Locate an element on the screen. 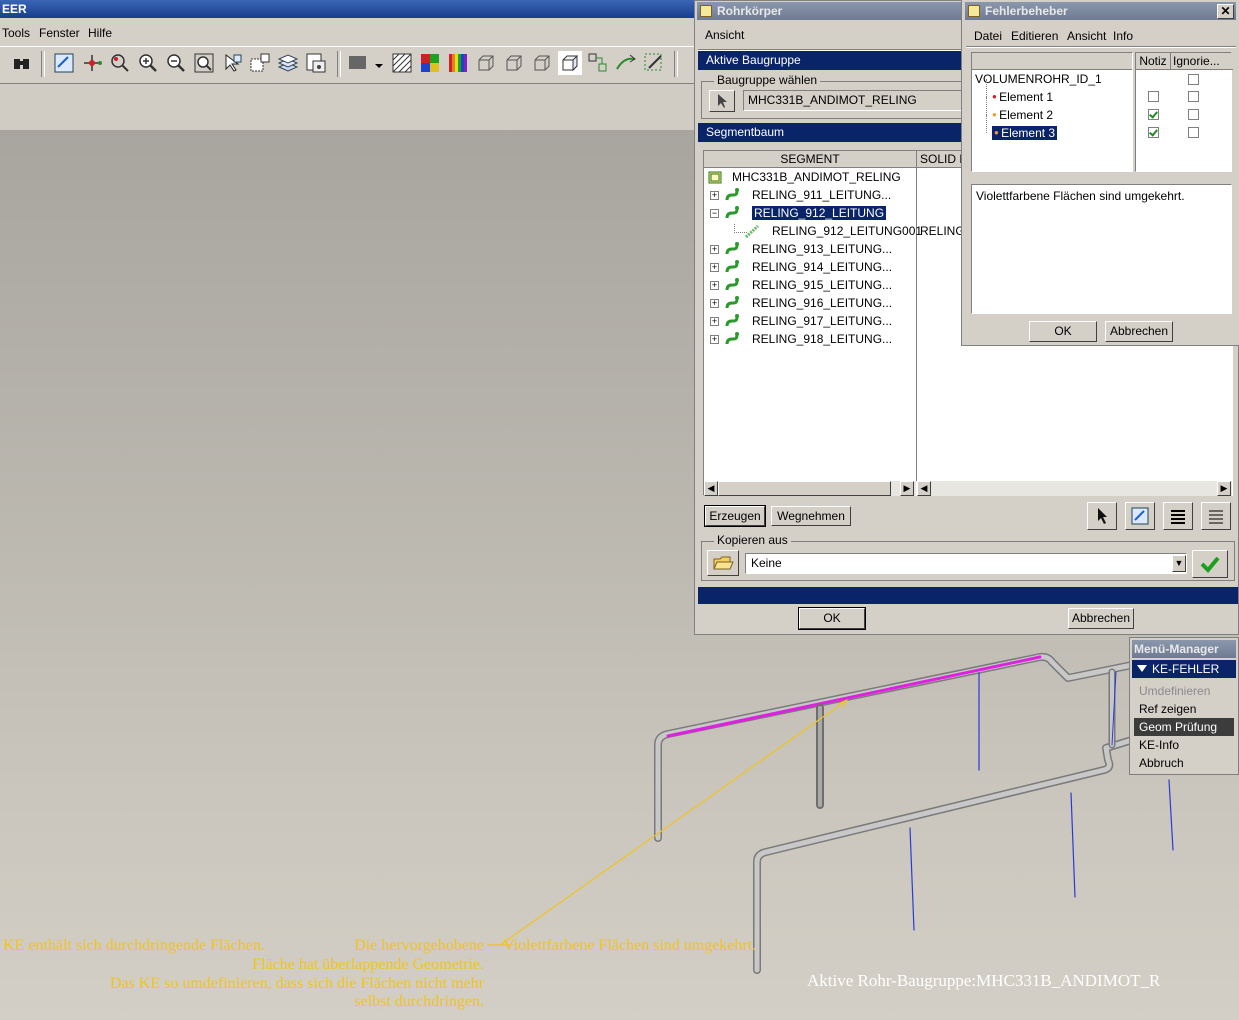 The image size is (1239, 1020). redraw-button is located at coordinates (1140, 516).